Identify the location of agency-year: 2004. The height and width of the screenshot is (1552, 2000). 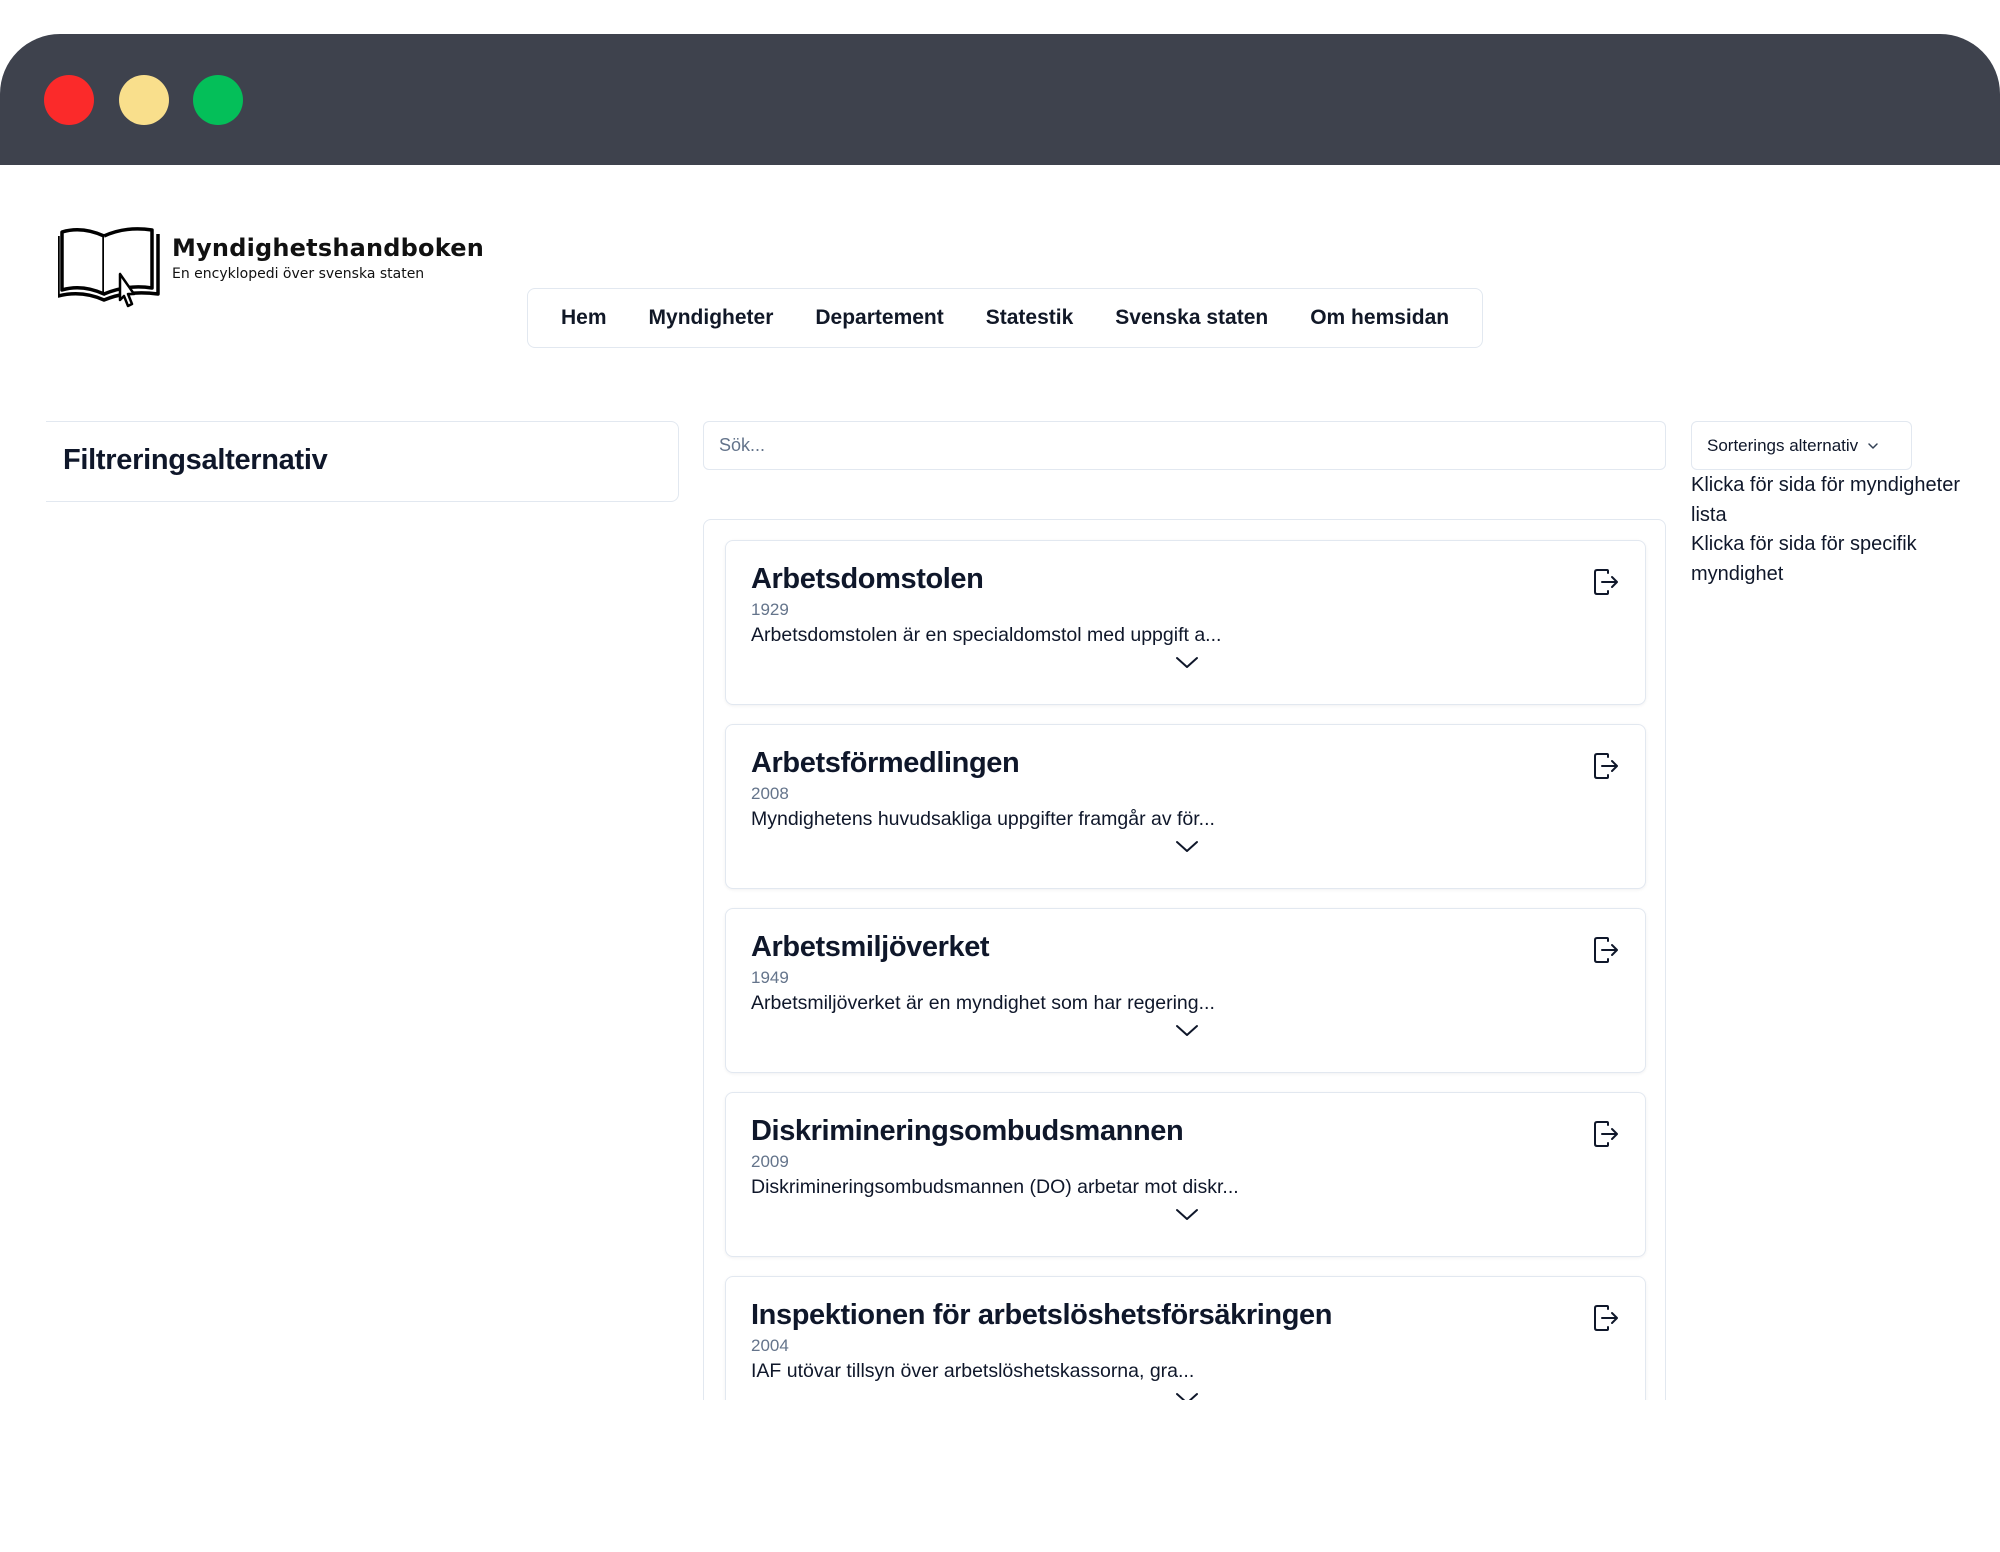
(770, 1345).